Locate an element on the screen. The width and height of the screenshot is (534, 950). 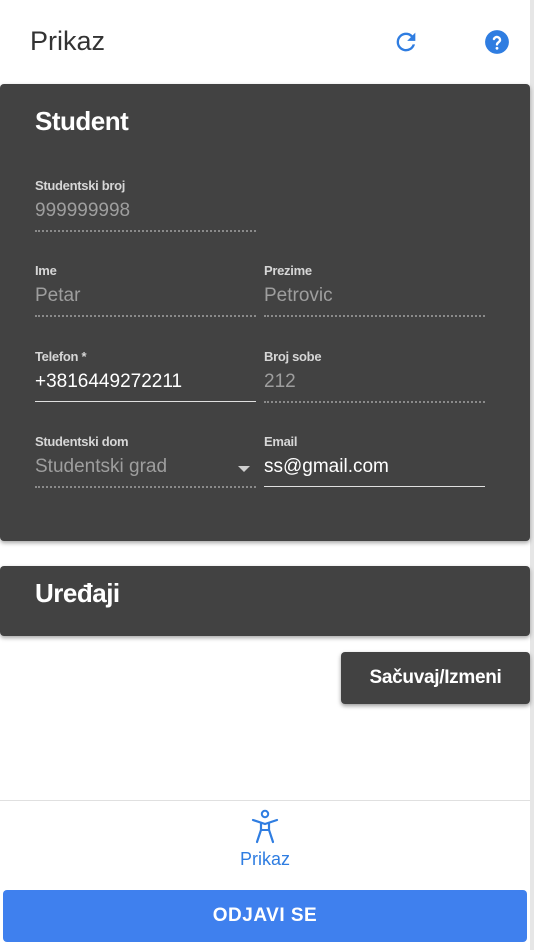
nav-item-prikaz: Prikaz is located at coordinates (265, 843).